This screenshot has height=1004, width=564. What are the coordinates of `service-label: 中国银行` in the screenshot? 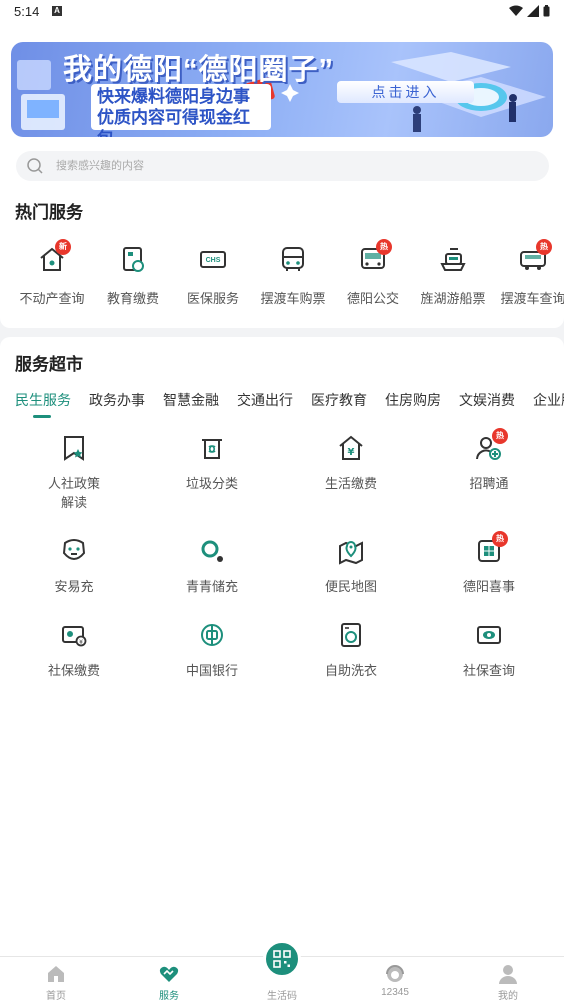 It's located at (211, 670).